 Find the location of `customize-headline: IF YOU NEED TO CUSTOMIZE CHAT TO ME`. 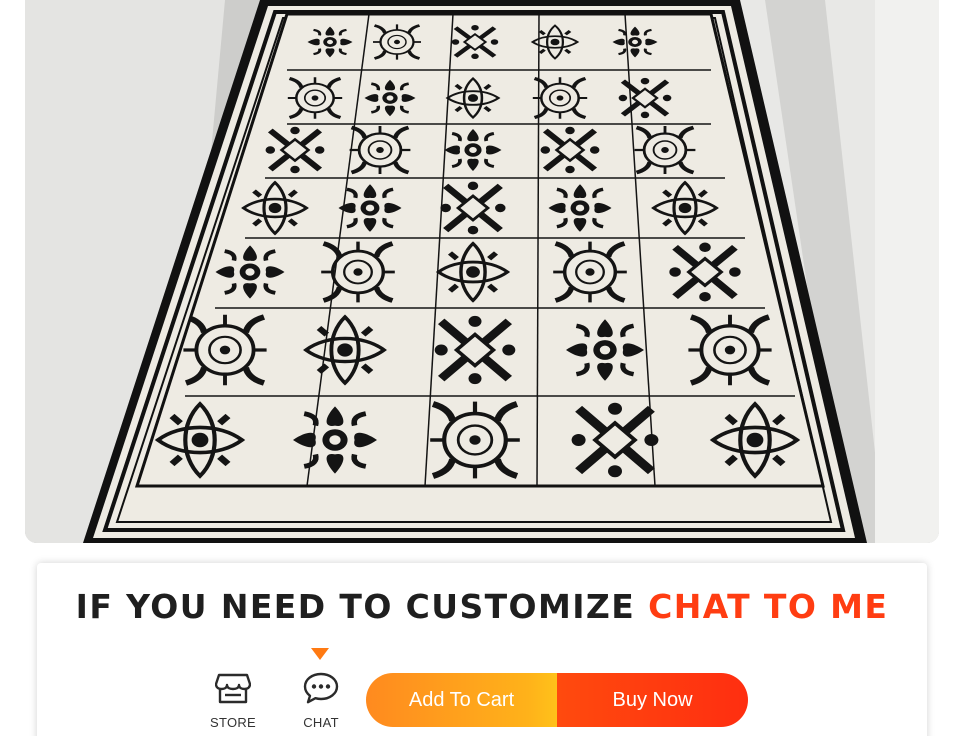

customize-headline: IF YOU NEED TO CUSTOMIZE CHAT TO ME is located at coordinates (482, 606).